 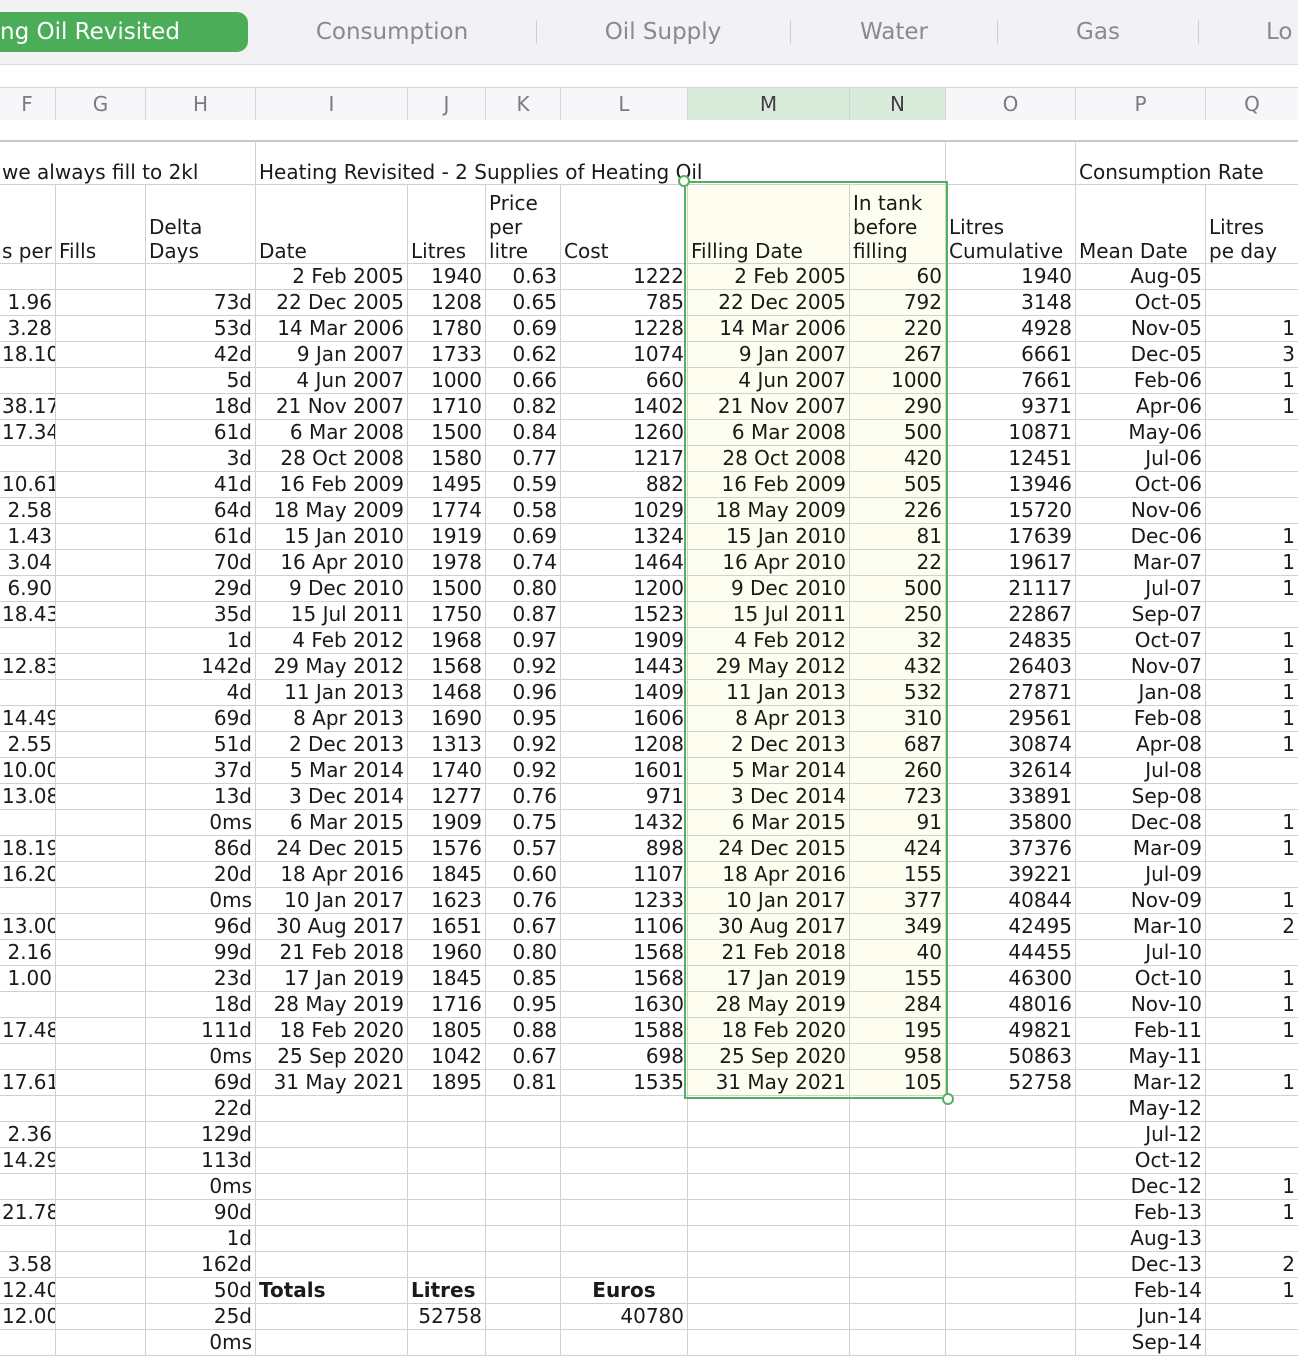 I want to click on cell-in-tank: 226, so click(x=898, y=511).